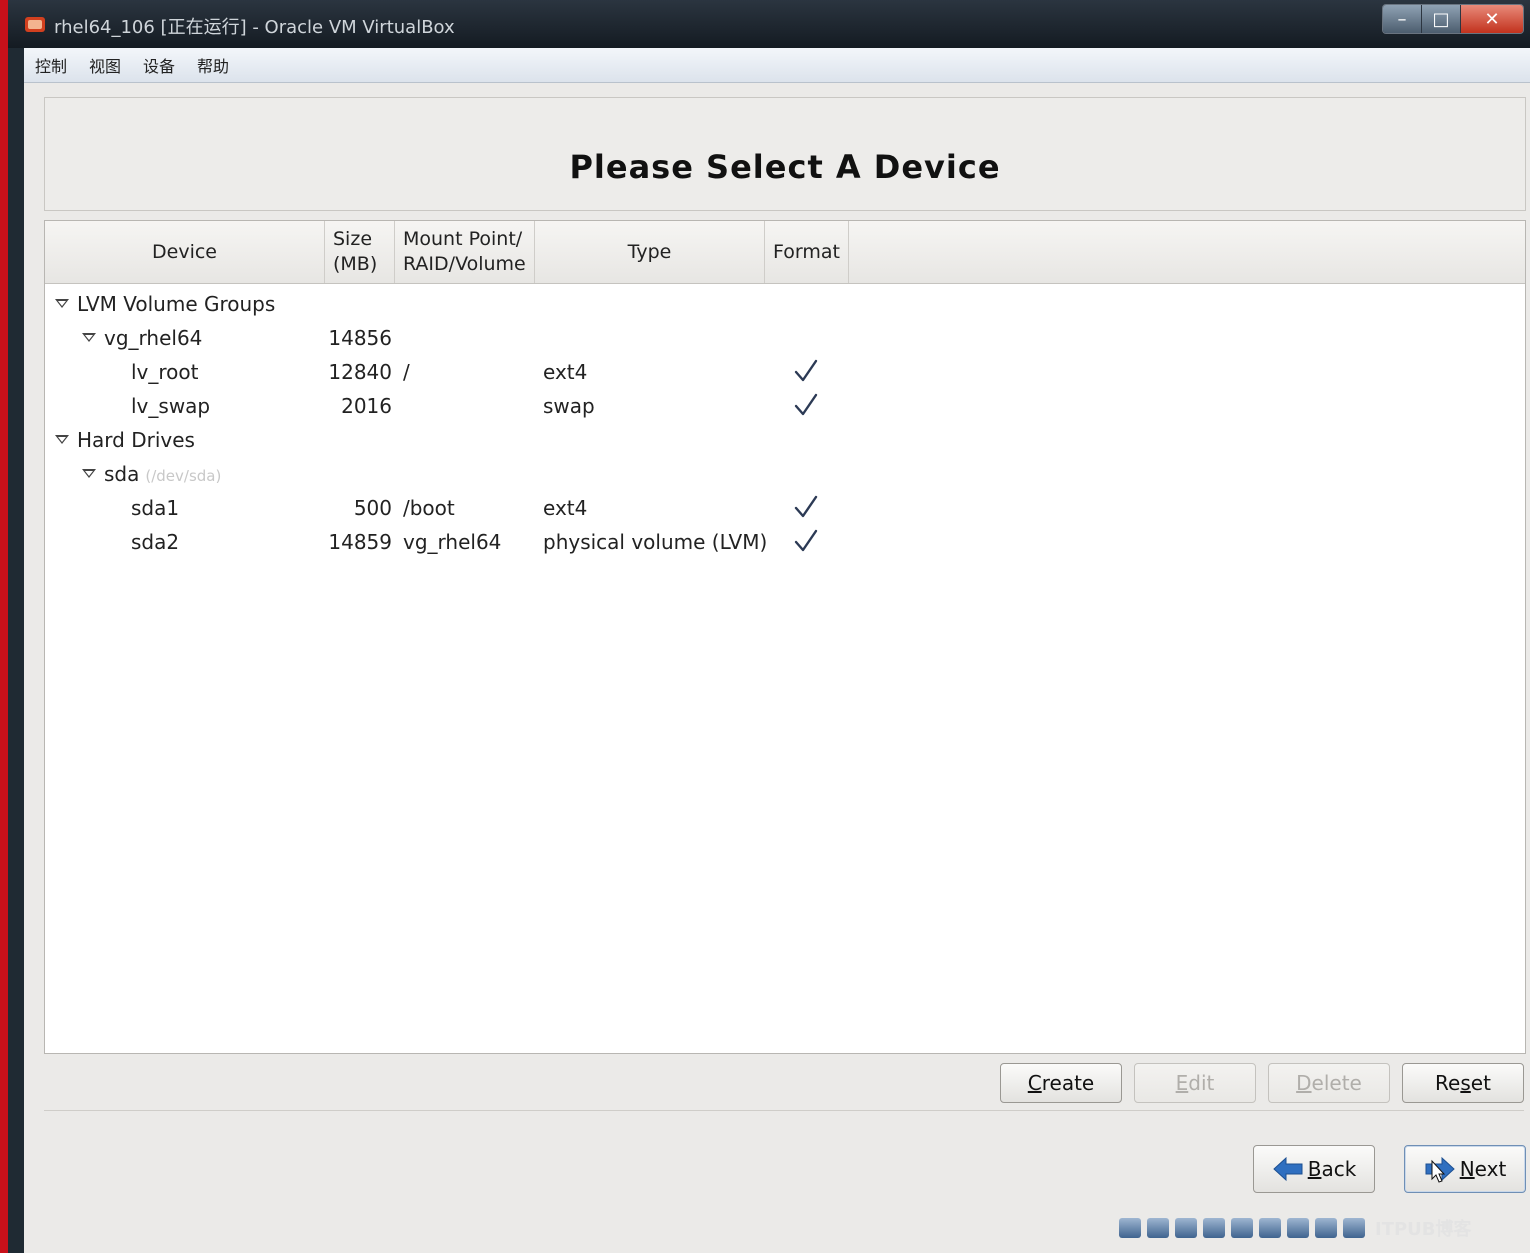  Describe the element at coordinates (1242, 1228) in the screenshot. I see `network-status-icon` at that location.